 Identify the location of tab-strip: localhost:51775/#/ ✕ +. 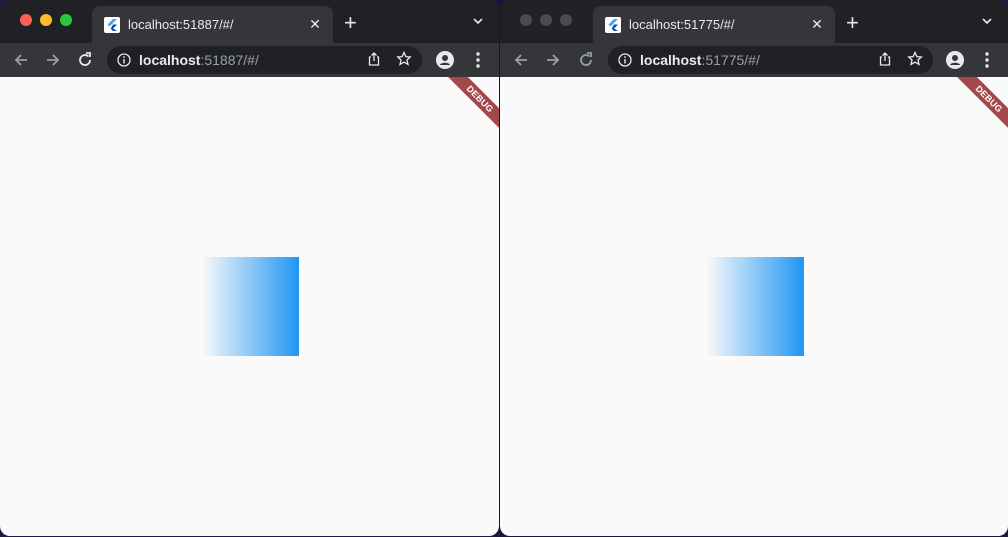
(754, 21).